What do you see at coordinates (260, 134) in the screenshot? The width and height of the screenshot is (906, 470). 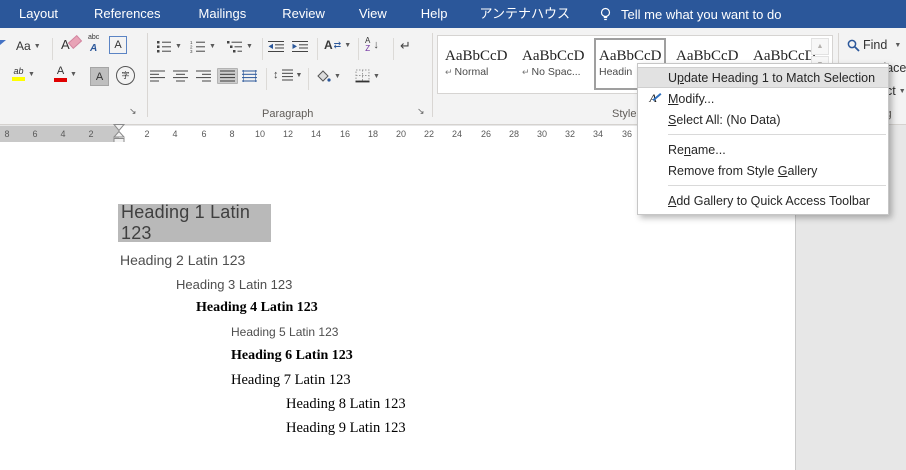 I see `ruler-number: 10` at bounding box center [260, 134].